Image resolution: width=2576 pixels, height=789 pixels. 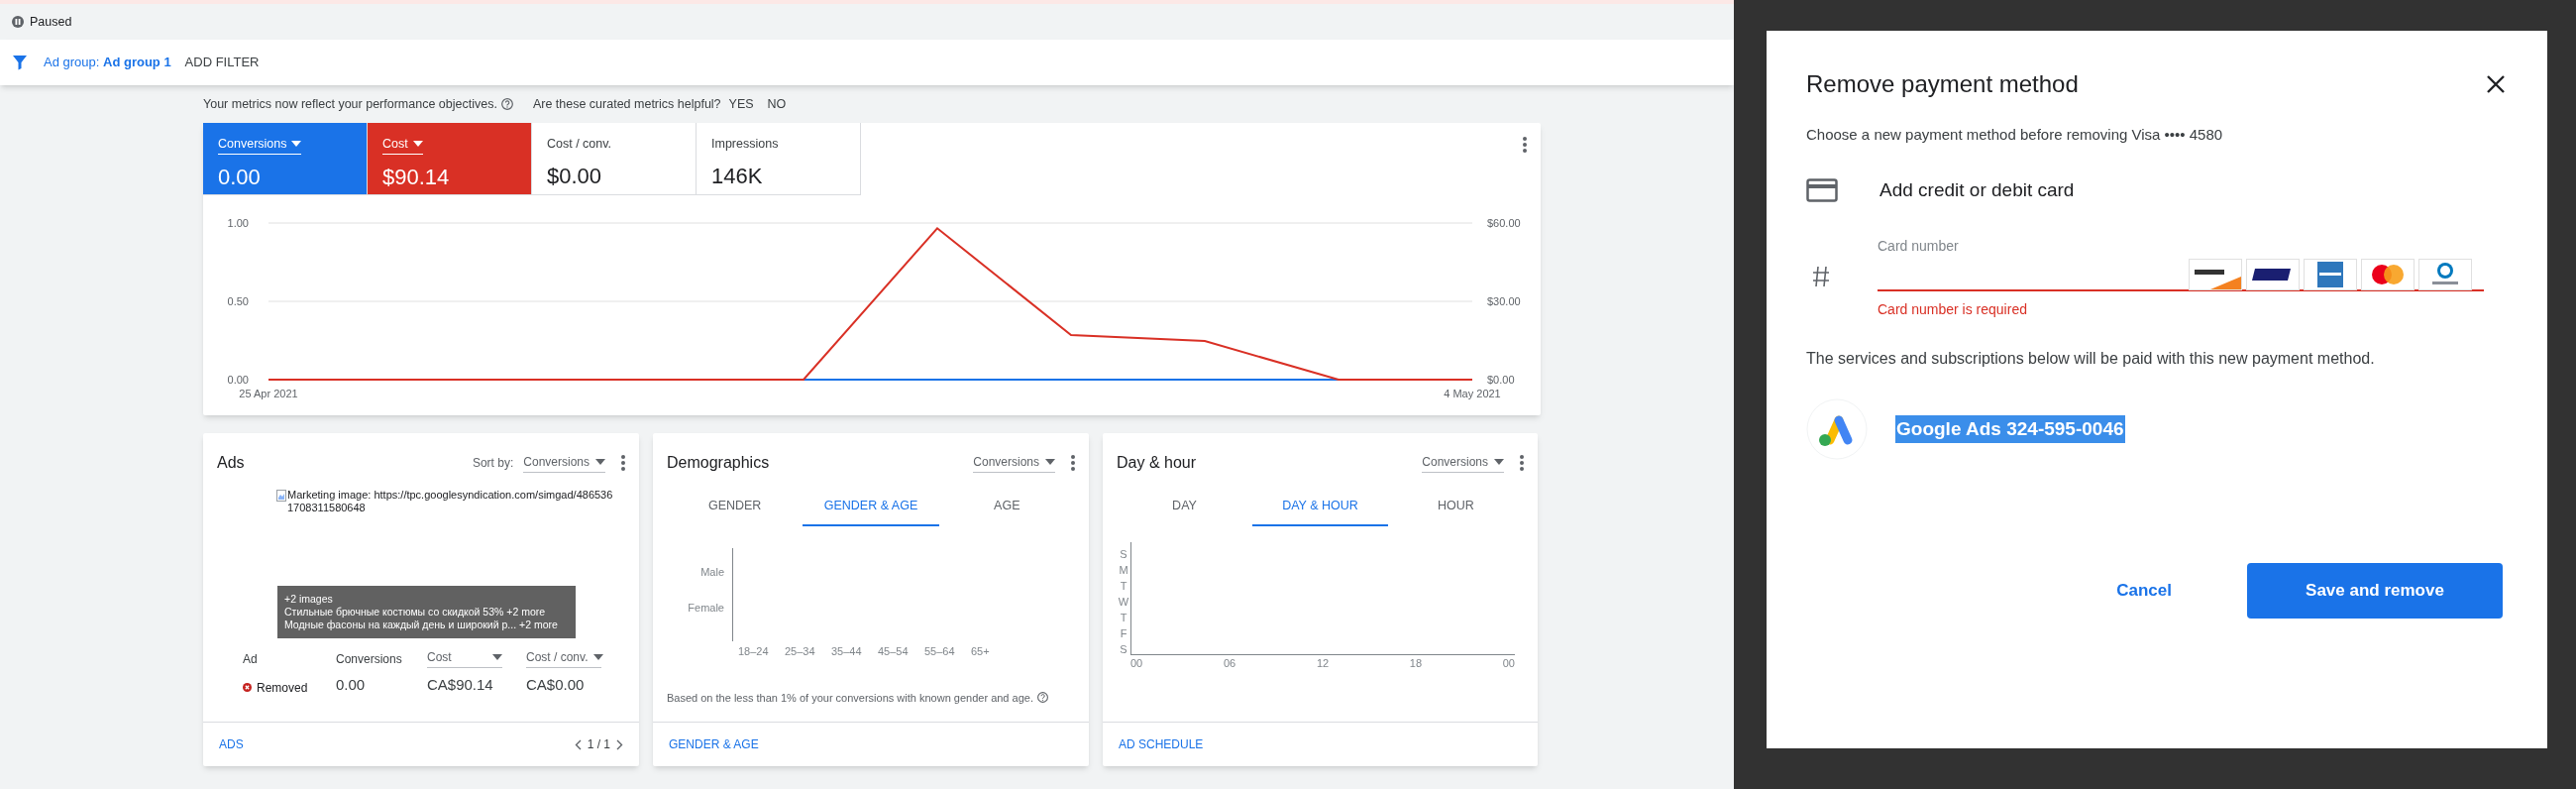 What do you see at coordinates (1501, 380) in the screenshot?
I see `axis-label: $0.00` at bounding box center [1501, 380].